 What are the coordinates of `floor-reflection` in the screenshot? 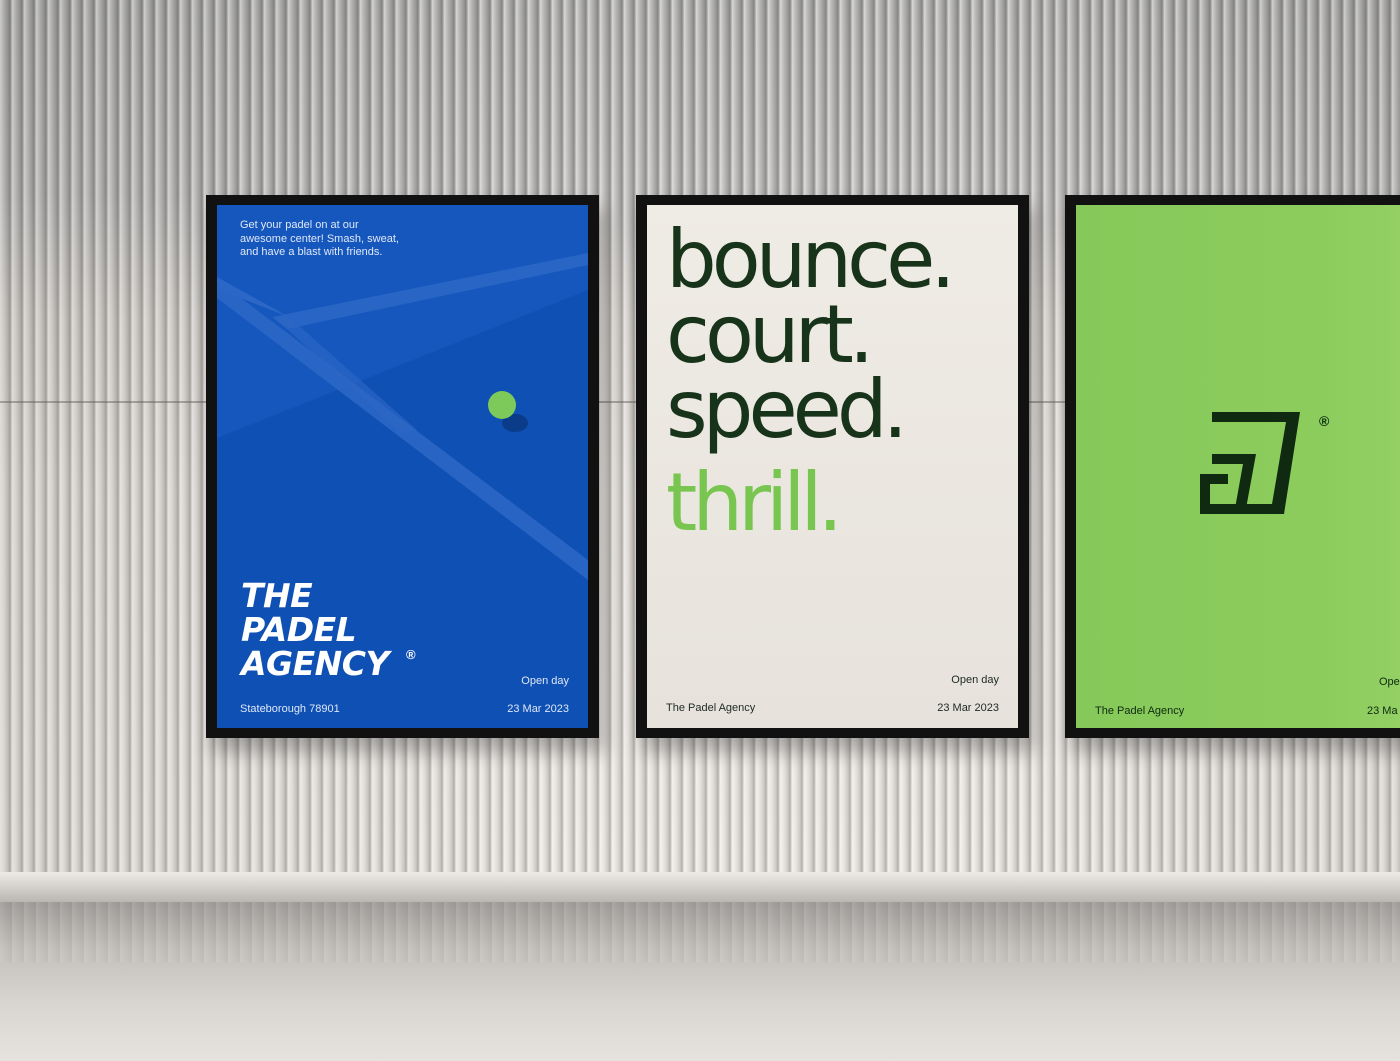 It's located at (700, 932).